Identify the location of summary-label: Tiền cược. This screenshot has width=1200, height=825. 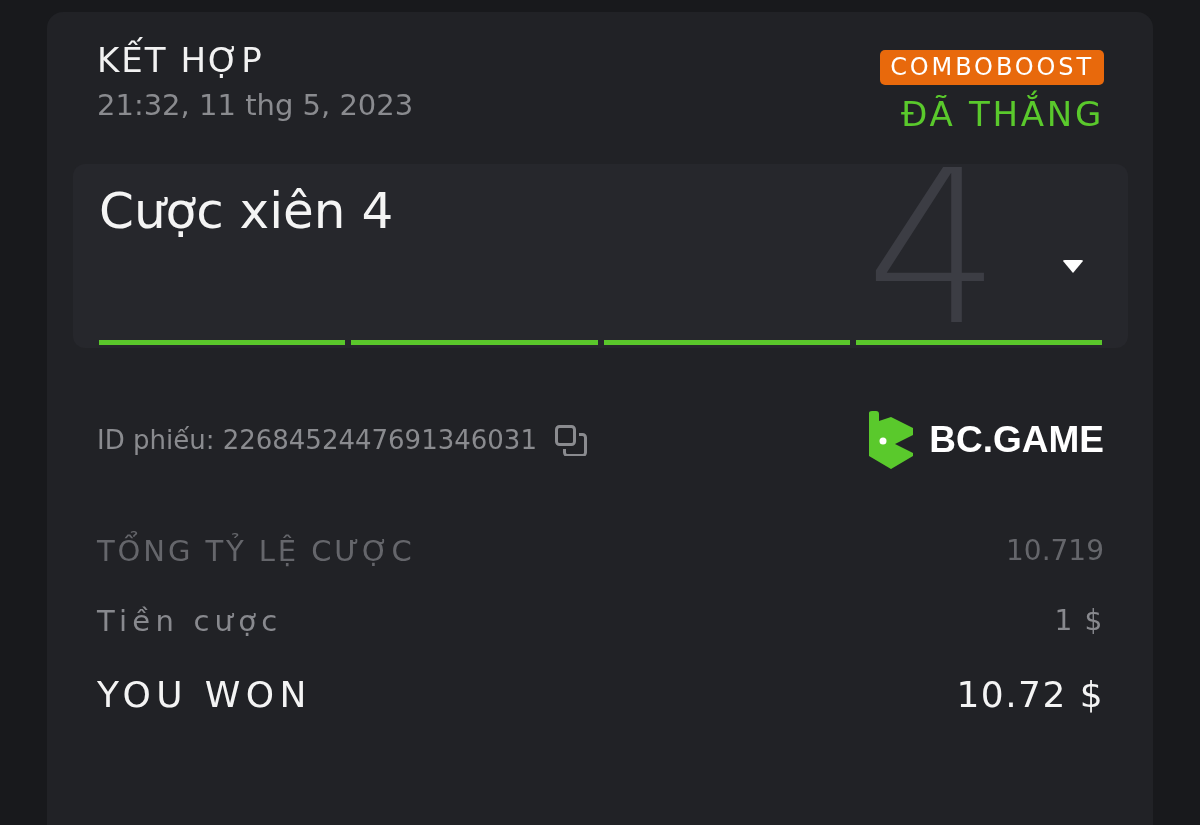
(190, 621).